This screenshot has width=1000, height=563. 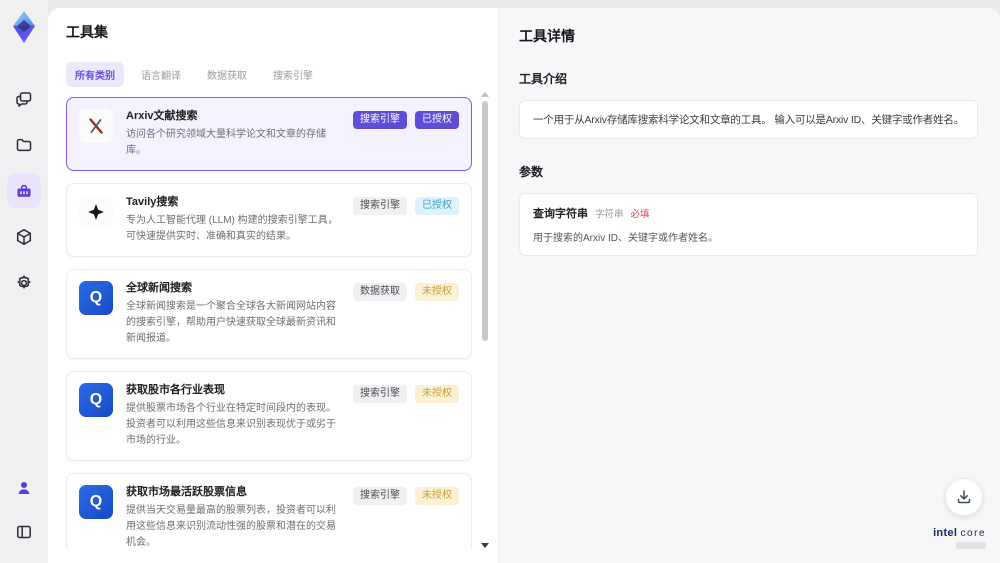 I want to click on scroll-up-arrow-icon, so click(x=485, y=94).